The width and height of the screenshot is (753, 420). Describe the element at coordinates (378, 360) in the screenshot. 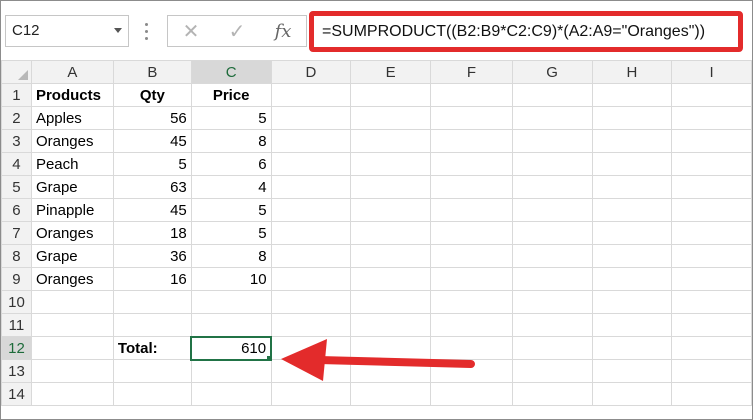

I see `annotation-arrow` at that location.